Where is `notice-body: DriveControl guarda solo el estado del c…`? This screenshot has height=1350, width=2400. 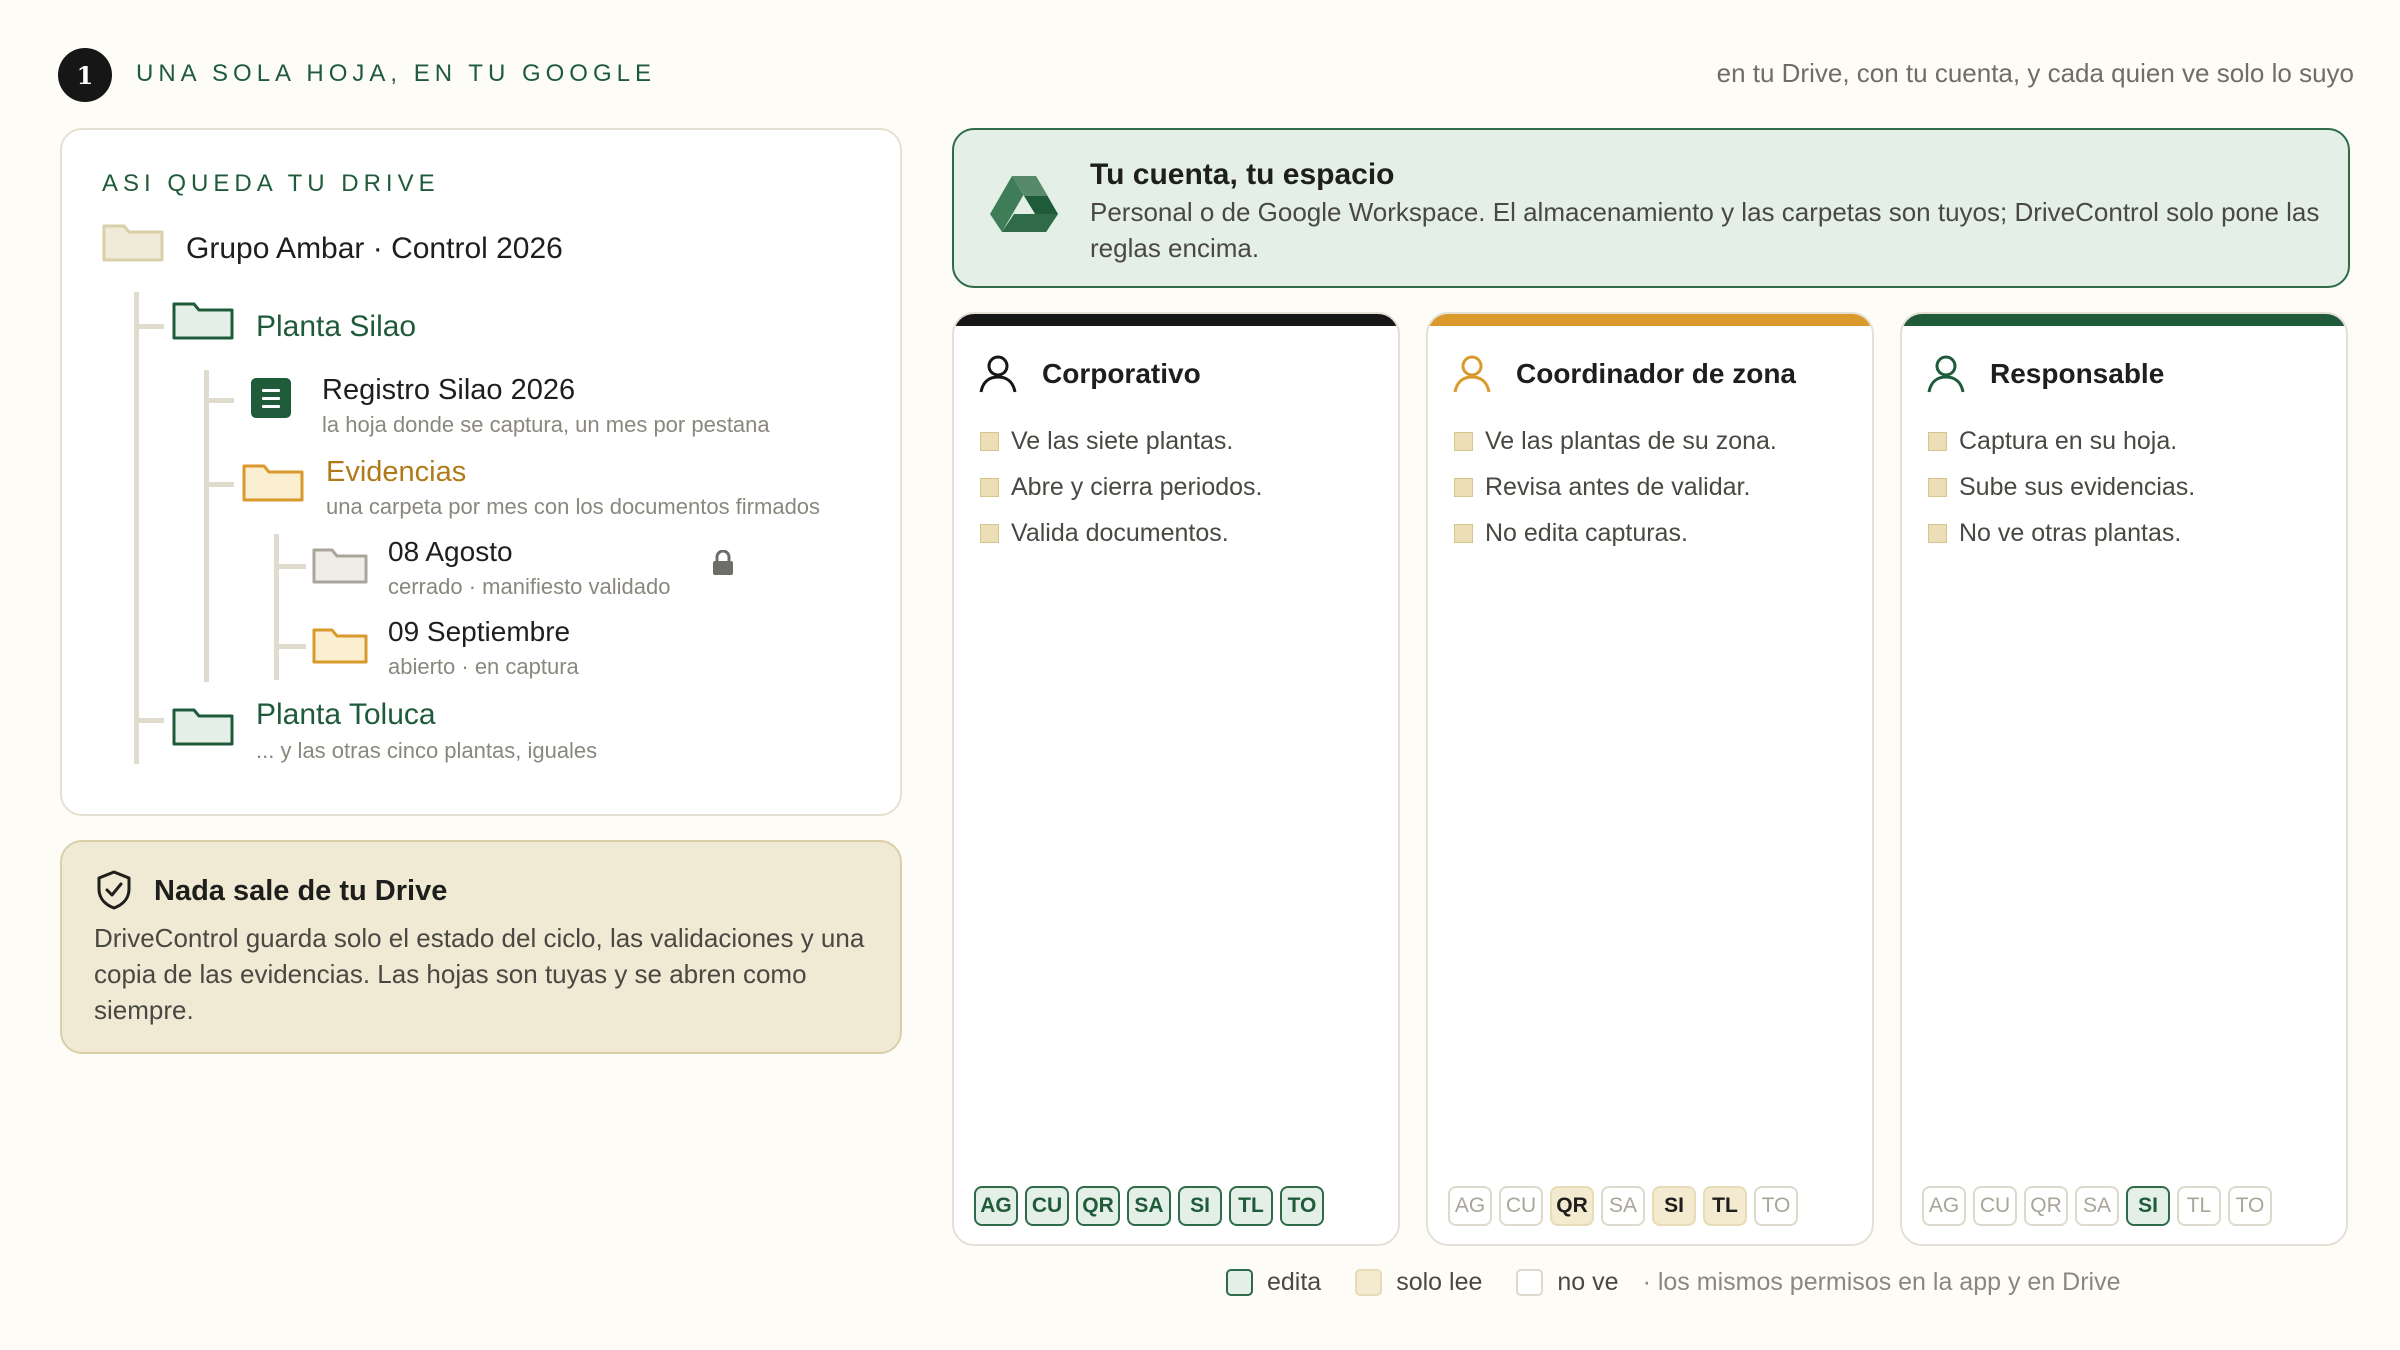 notice-body: DriveControl guarda solo el estado del c… is located at coordinates (479, 974).